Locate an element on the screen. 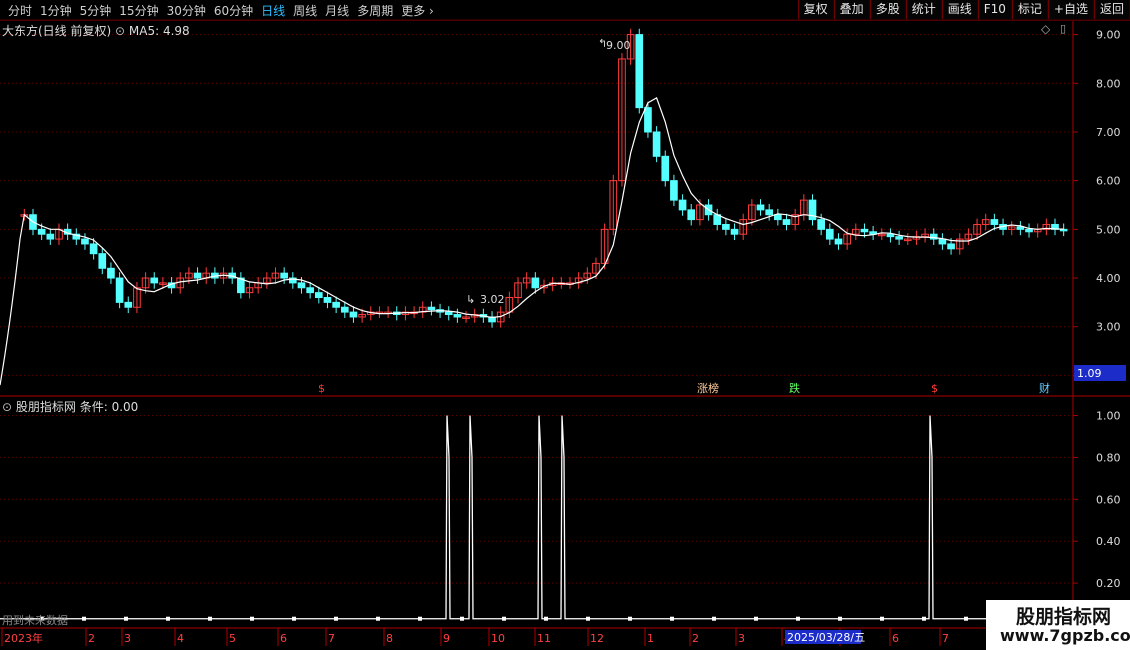 This screenshot has height=650, width=1130. ma5-label: MA5: 4.98 is located at coordinates (159, 31).